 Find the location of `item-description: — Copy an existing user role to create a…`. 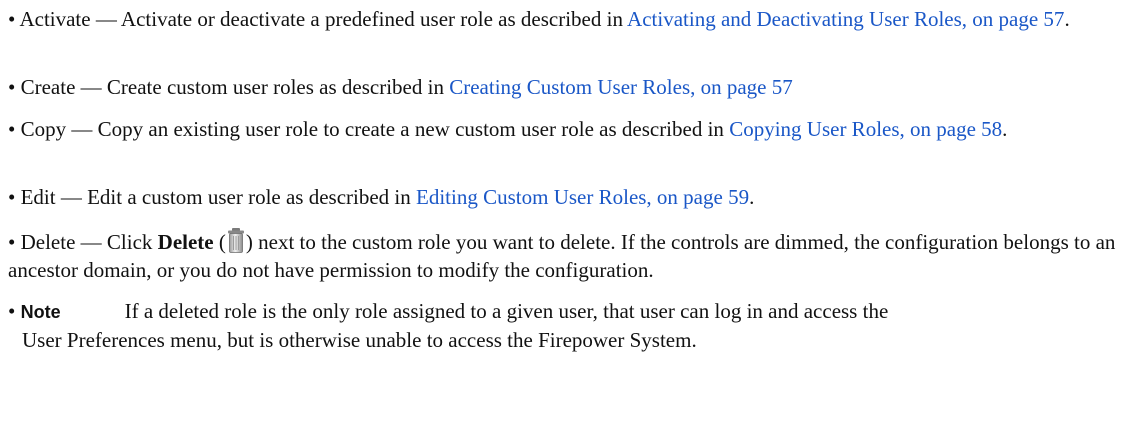

item-description: — Copy an existing user role to create a… is located at coordinates (398, 129).